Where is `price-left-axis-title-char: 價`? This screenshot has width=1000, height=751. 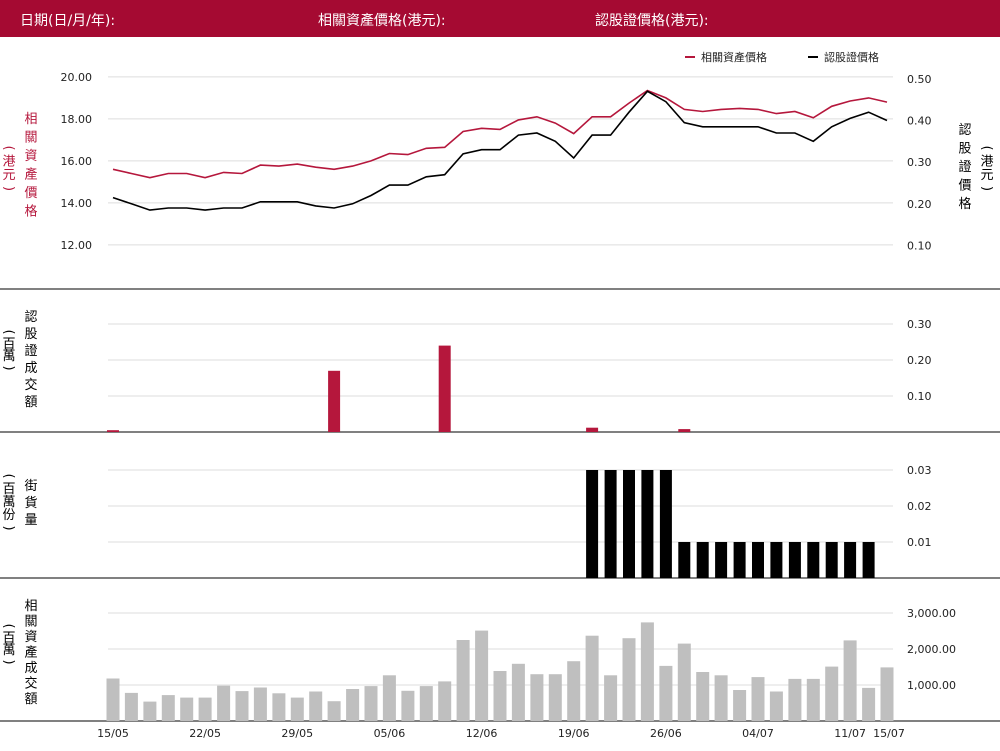 price-left-axis-title-char: 價 is located at coordinates (30, 193).